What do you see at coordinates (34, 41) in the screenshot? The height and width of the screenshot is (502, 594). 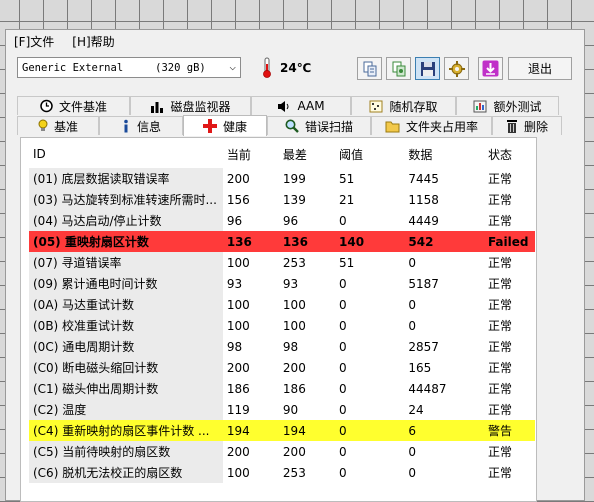 I see `menu-file: [F]文件` at bounding box center [34, 41].